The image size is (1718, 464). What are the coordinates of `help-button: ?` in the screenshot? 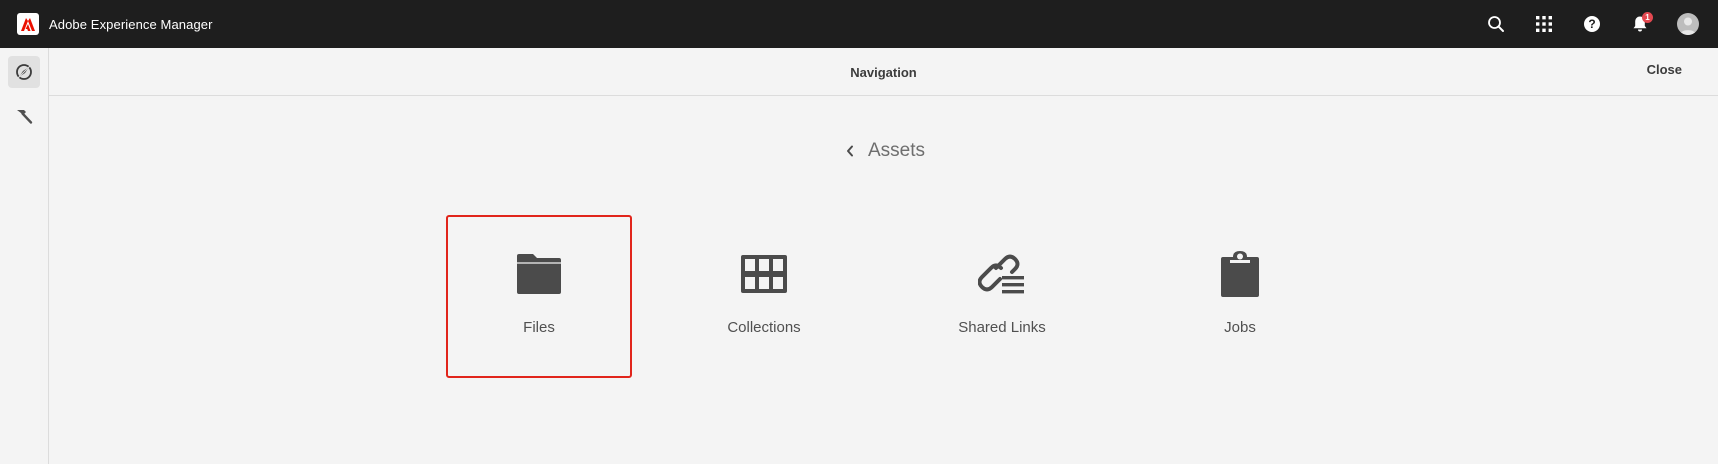 It's located at (1592, 24).